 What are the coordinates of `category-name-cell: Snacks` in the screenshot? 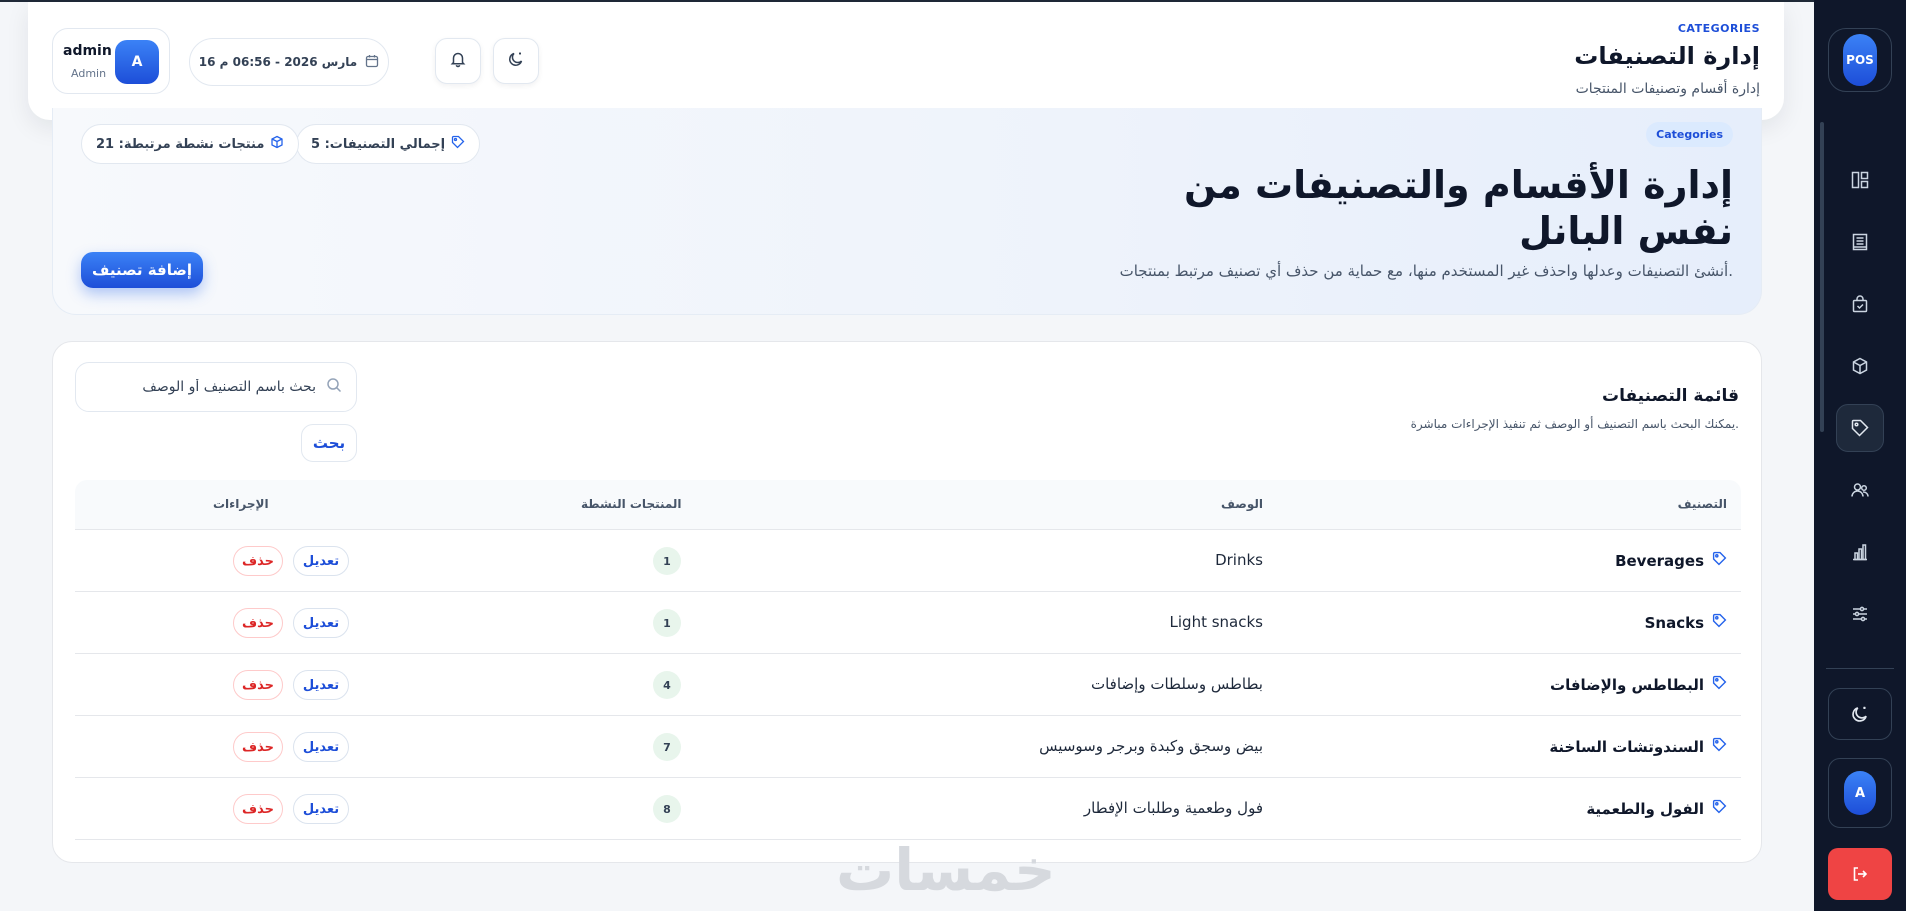 It's located at (1686, 622).